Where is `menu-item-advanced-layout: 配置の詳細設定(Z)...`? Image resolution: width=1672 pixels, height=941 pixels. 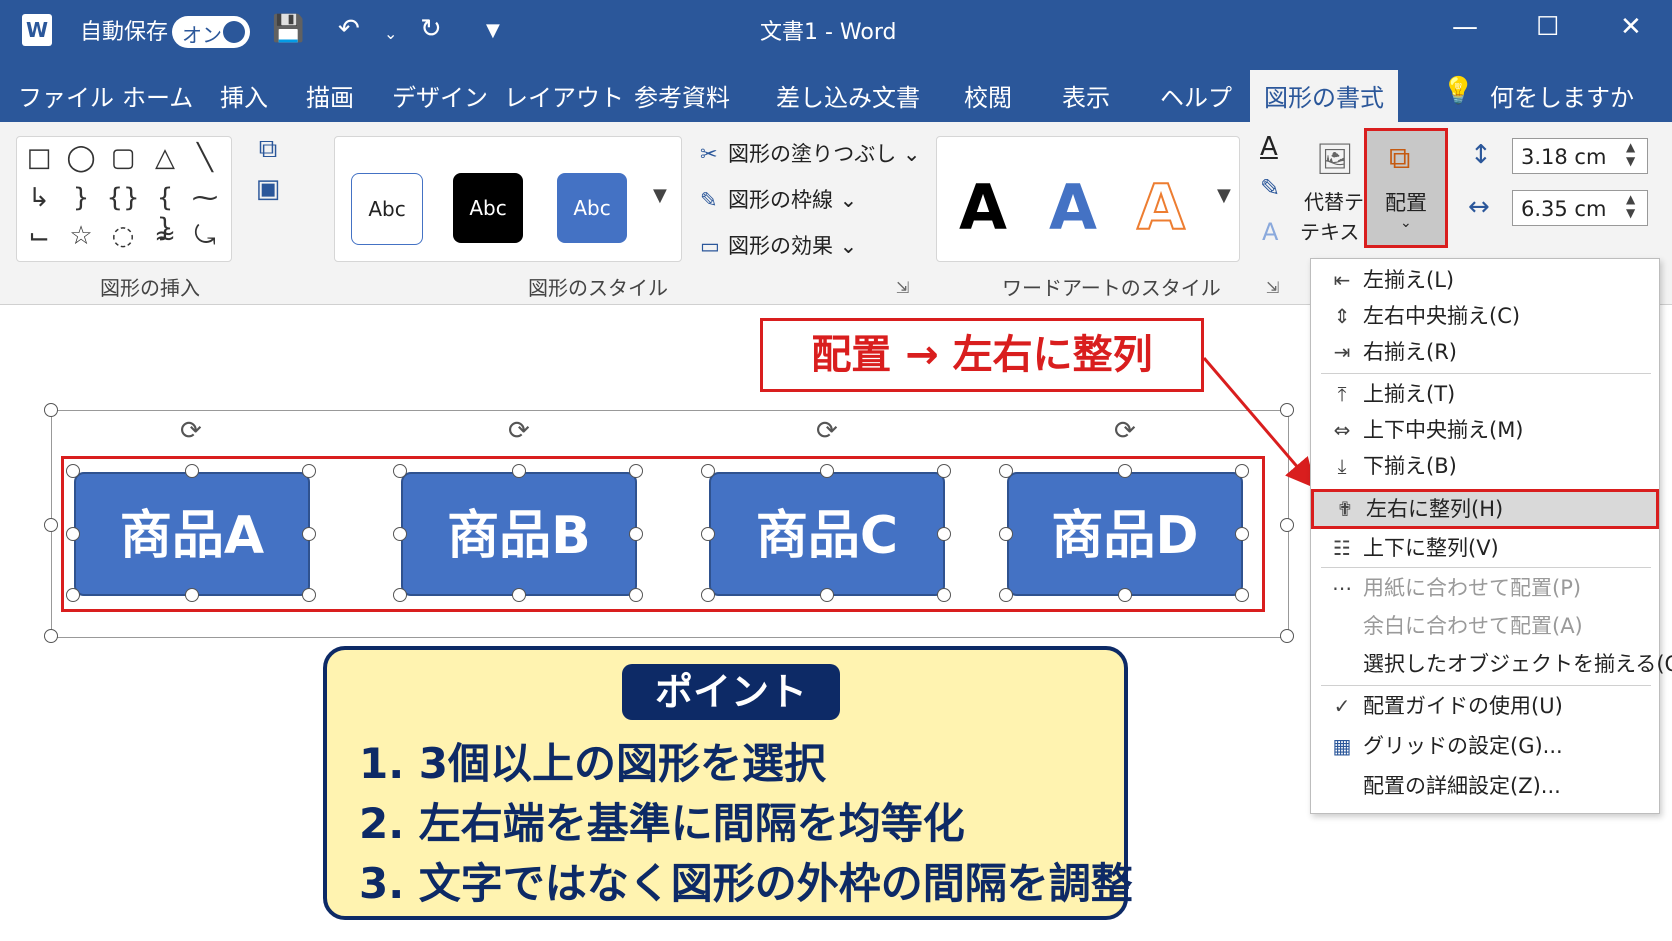 menu-item-advanced-layout: 配置の詳細設定(Z)... is located at coordinates (1485, 786).